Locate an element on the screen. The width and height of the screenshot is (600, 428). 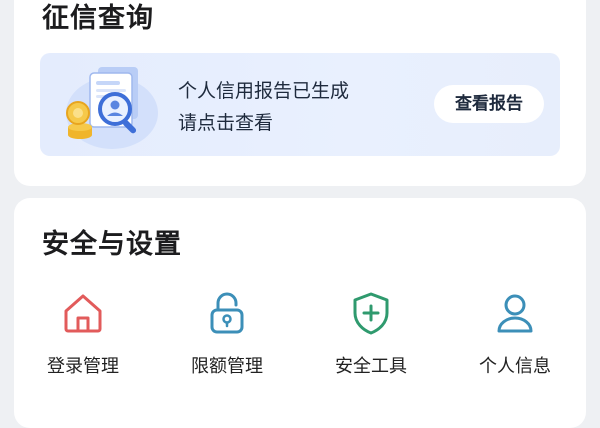
security-tools-label: 安全工具 is located at coordinates (371, 366).